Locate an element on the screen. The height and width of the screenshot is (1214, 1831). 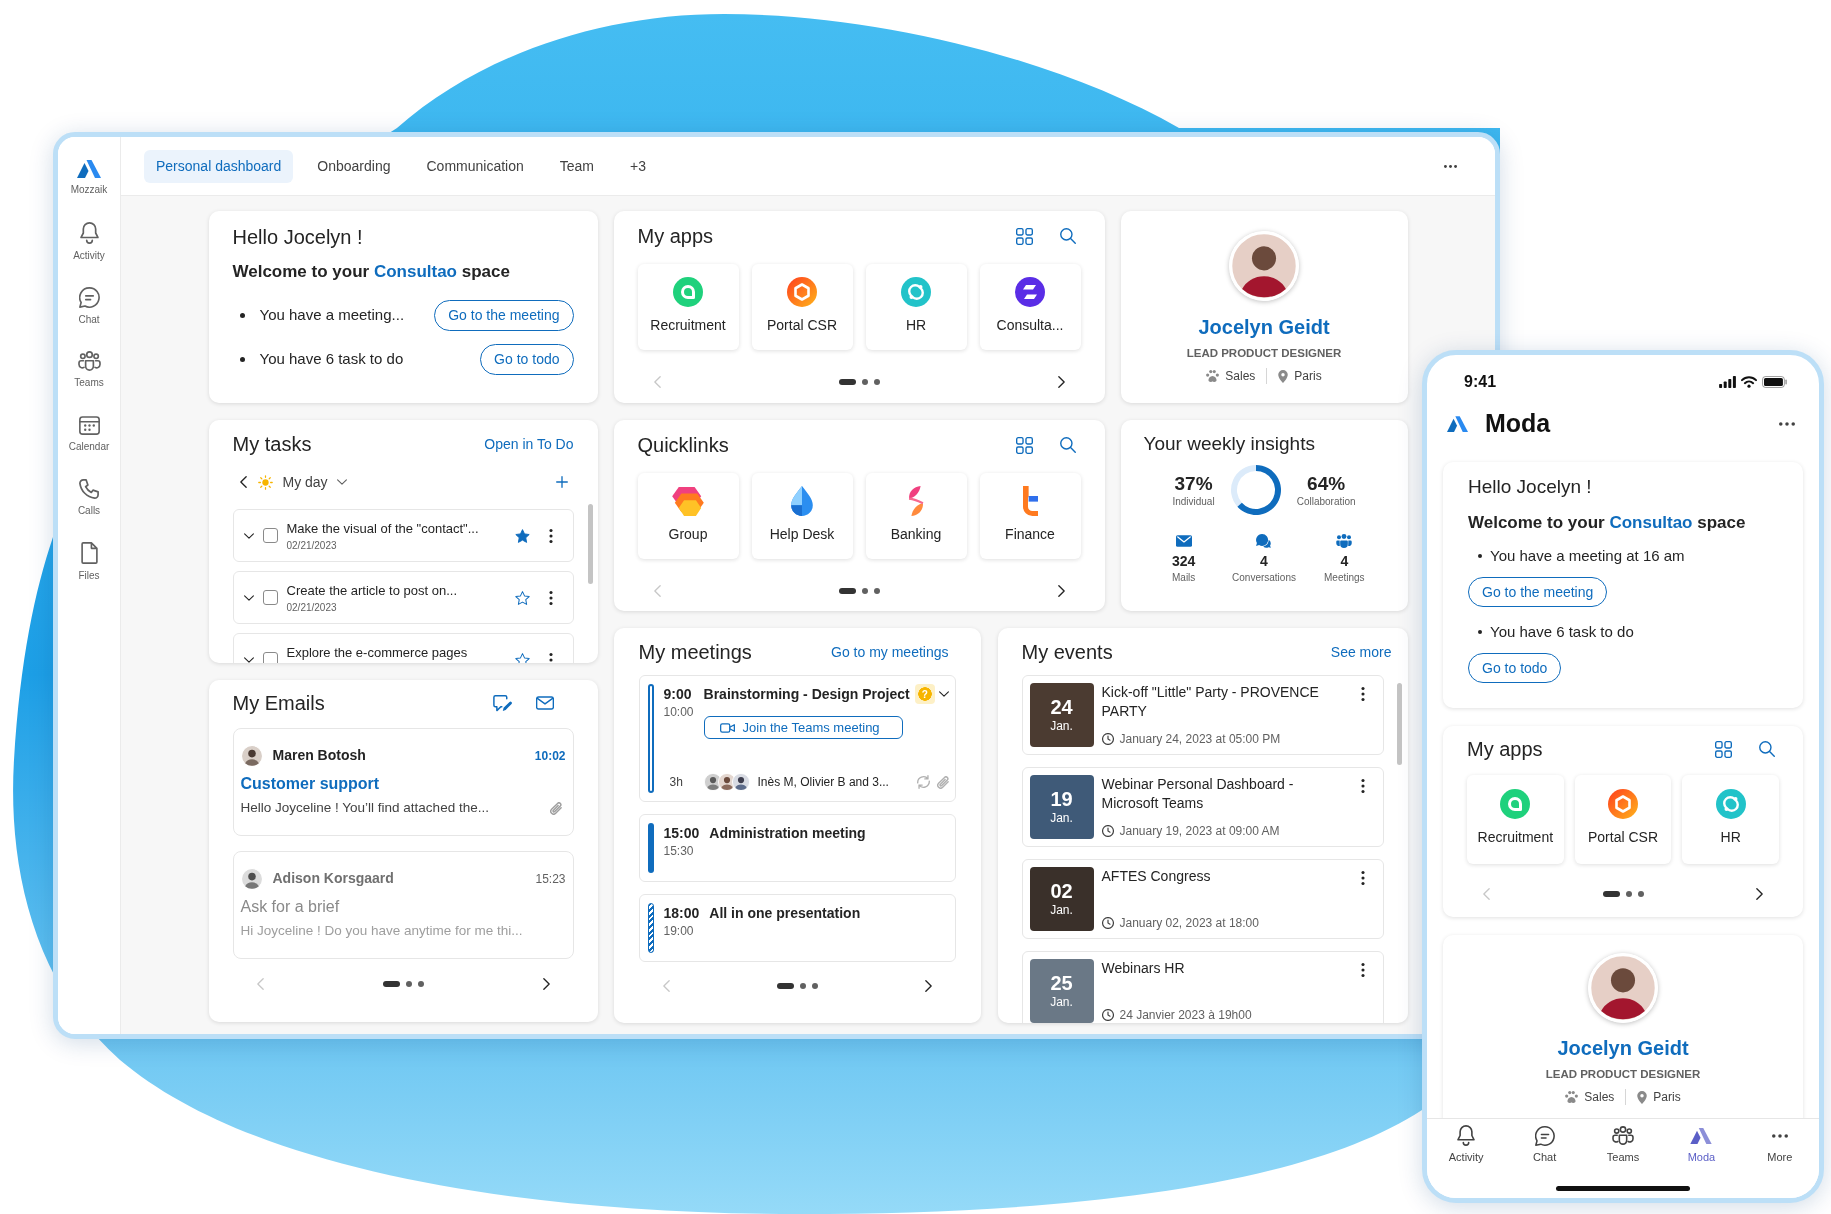
stat-label: Meetings is located at coordinates (1344, 577).